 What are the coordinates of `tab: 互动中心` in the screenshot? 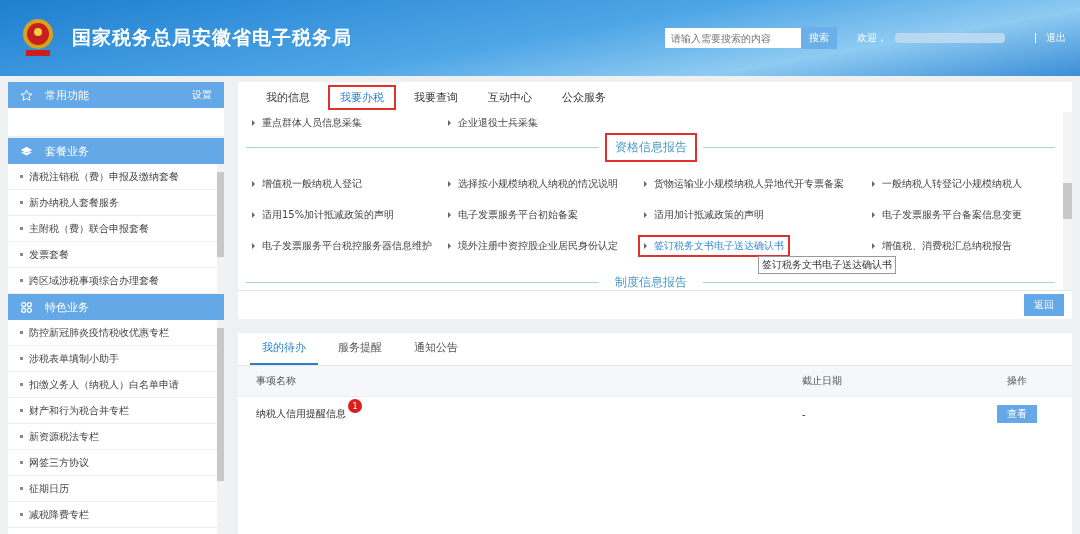 It's located at (510, 97).